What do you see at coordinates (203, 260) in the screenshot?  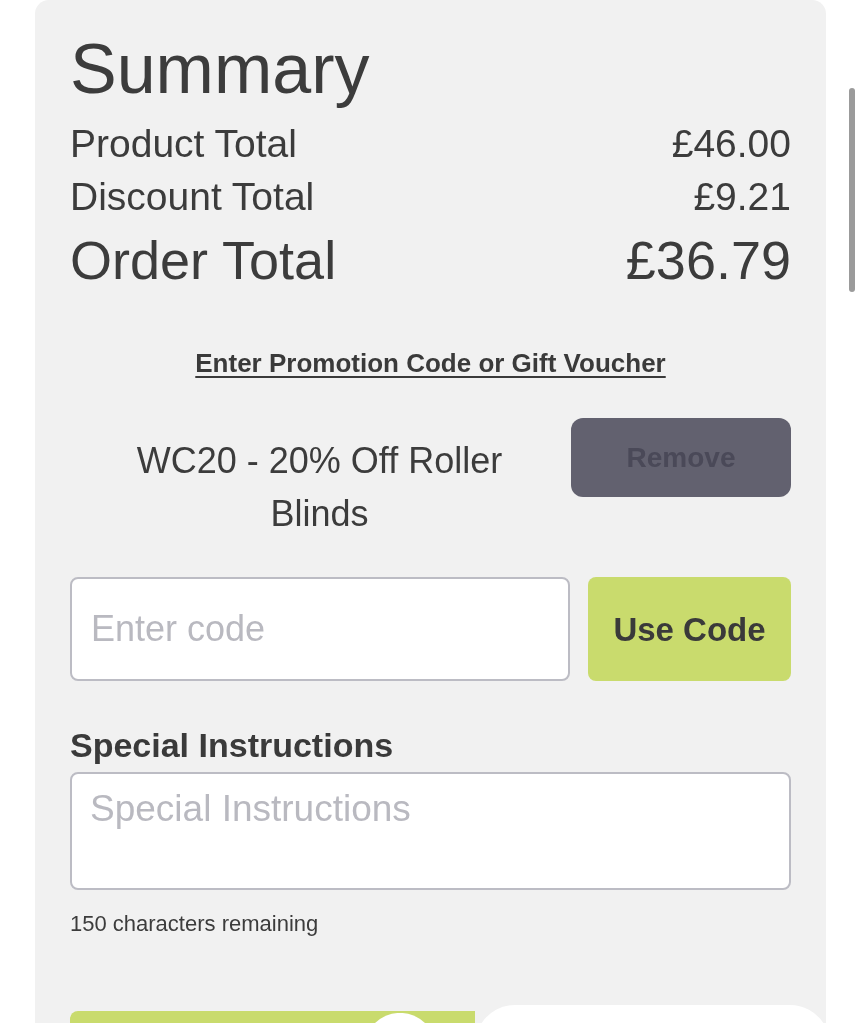 I see `order-total-label: Order Total` at bounding box center [203, 260].